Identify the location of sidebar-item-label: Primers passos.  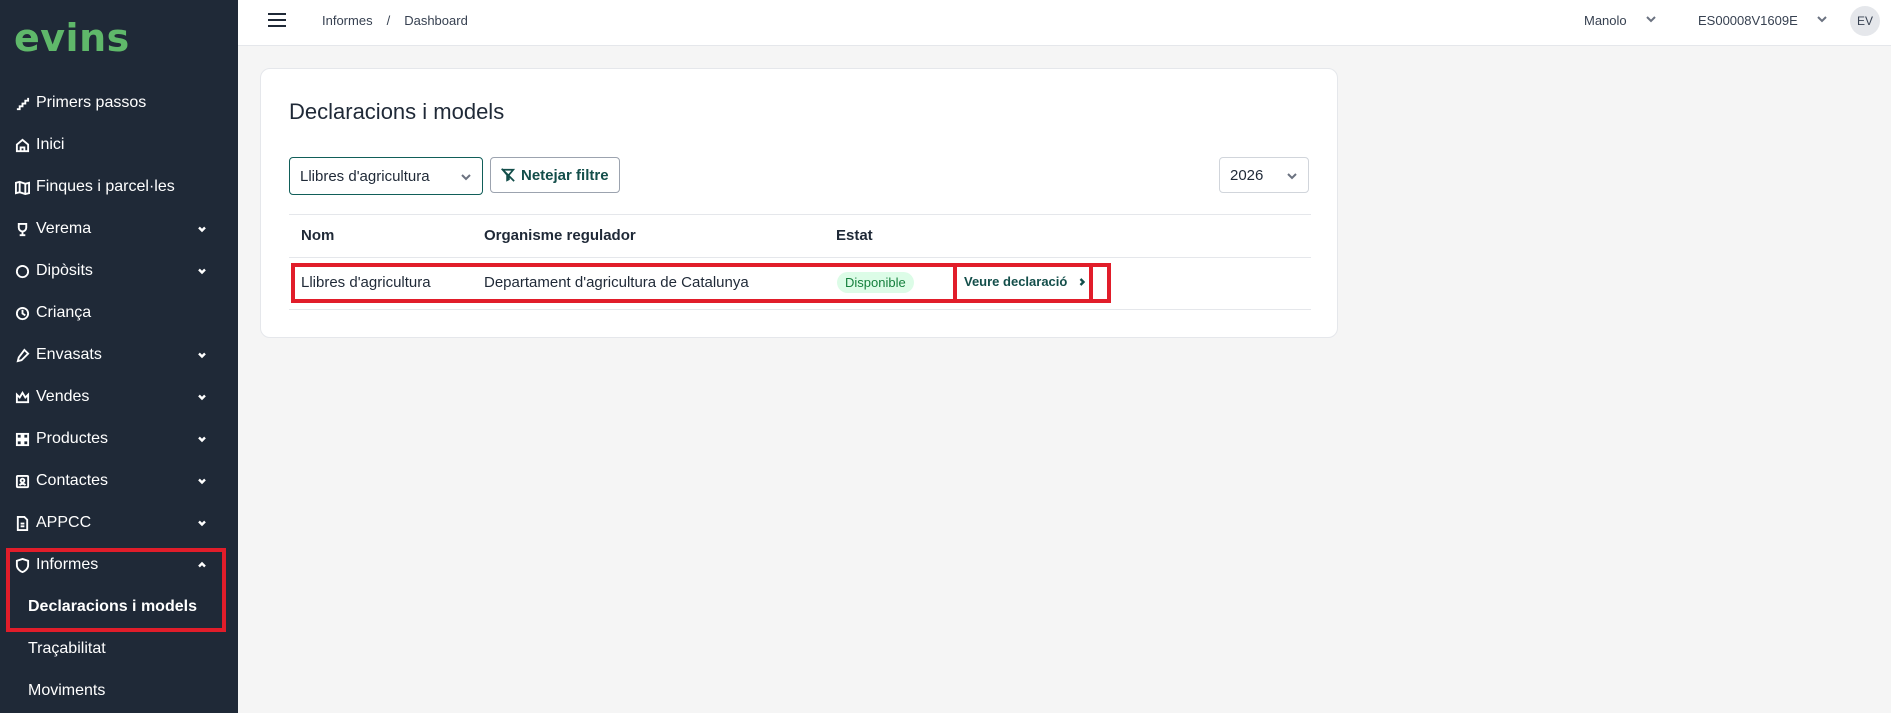
(91, 102).